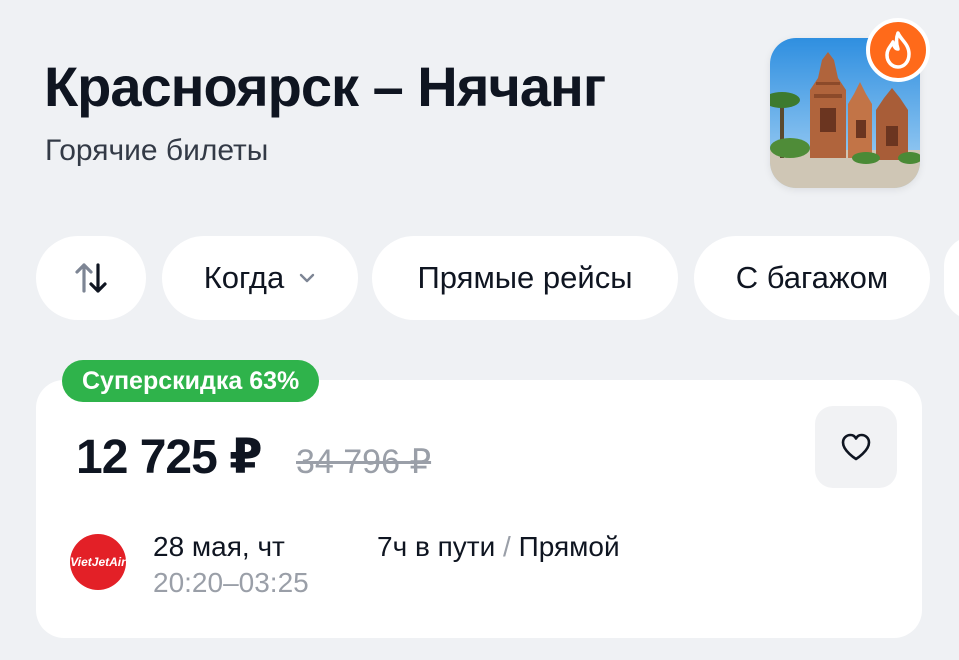 This screenshot has height=660, width=959. I want to click on airline-logo: VietJetAir, so click(98, 562).